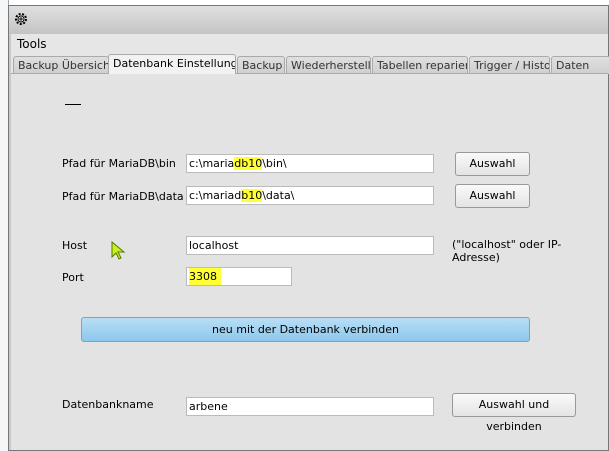 Image resolution: width=609 pixels, height=451 pixels. What do you see at coordinates (308, 20) in the screenshot?
I see `title-bar` at bounding box center [308, 20].